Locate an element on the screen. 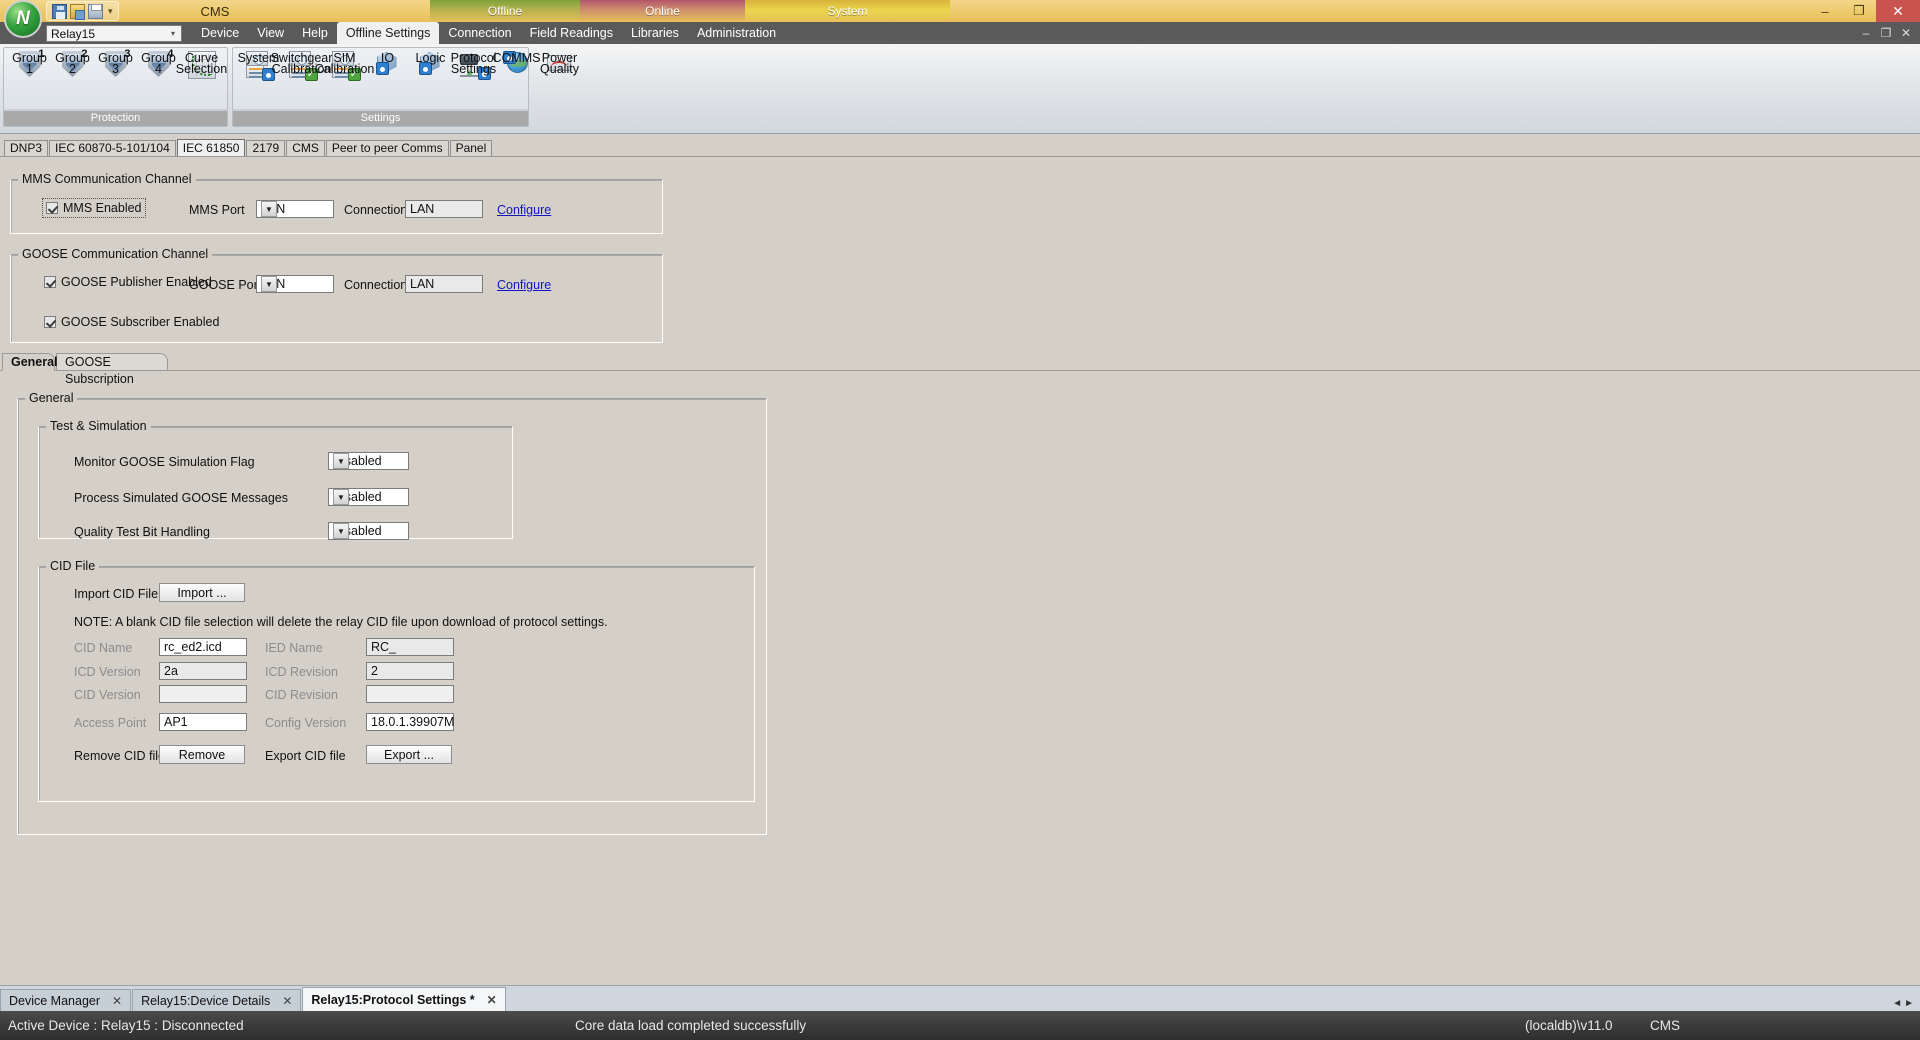 This screenshot has height=1040, width=1920. goose-configure-link: Configure is located at coordinates (524, 285).